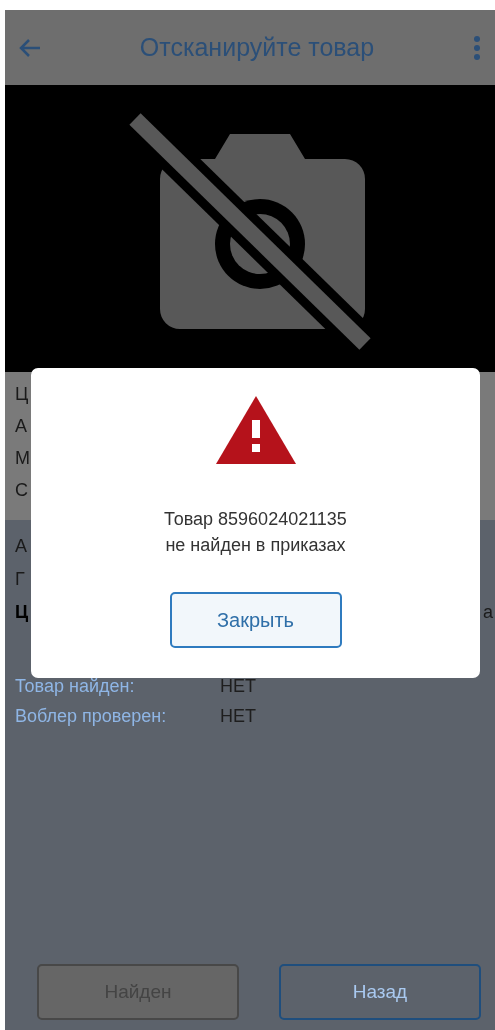 This screenshot has height=1030, width=495. Describe the element at coordinates (255, 430) in the screenshot. I see `warning-icon` at that location.